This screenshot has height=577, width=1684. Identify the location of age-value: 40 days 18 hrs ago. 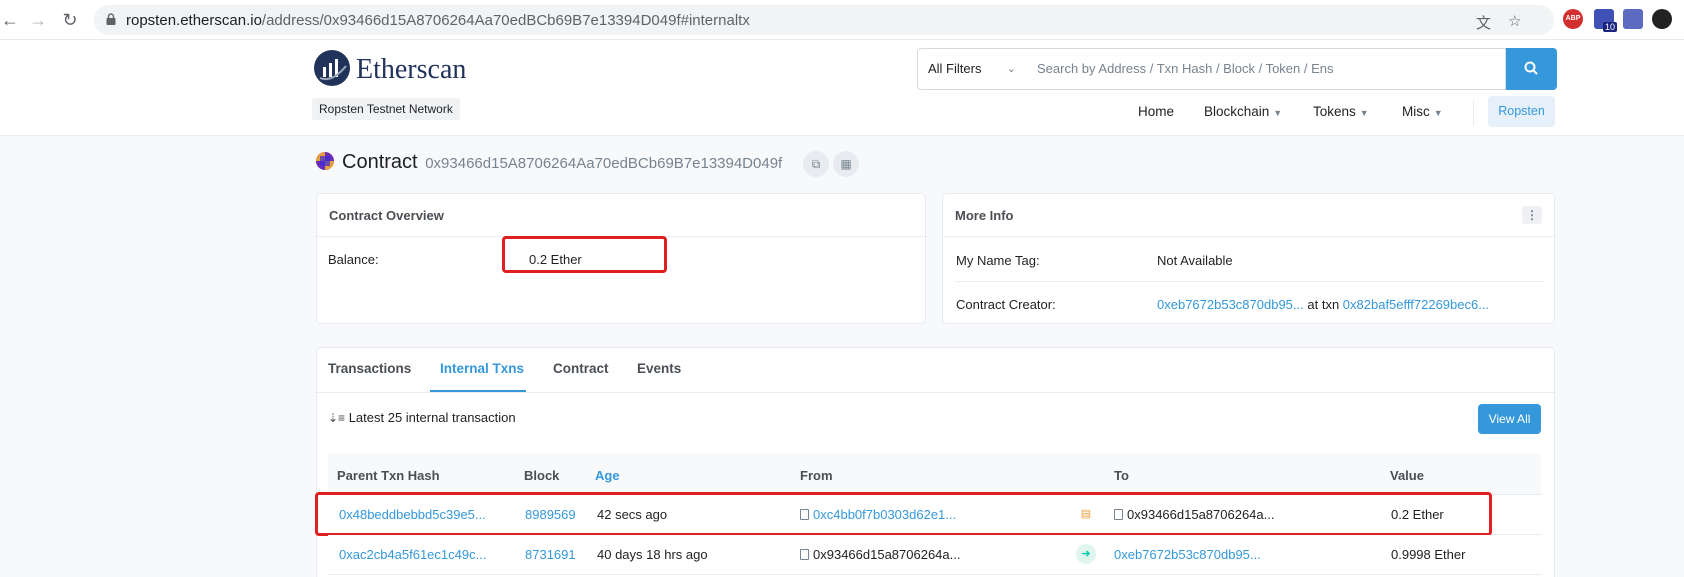
(652, 554).